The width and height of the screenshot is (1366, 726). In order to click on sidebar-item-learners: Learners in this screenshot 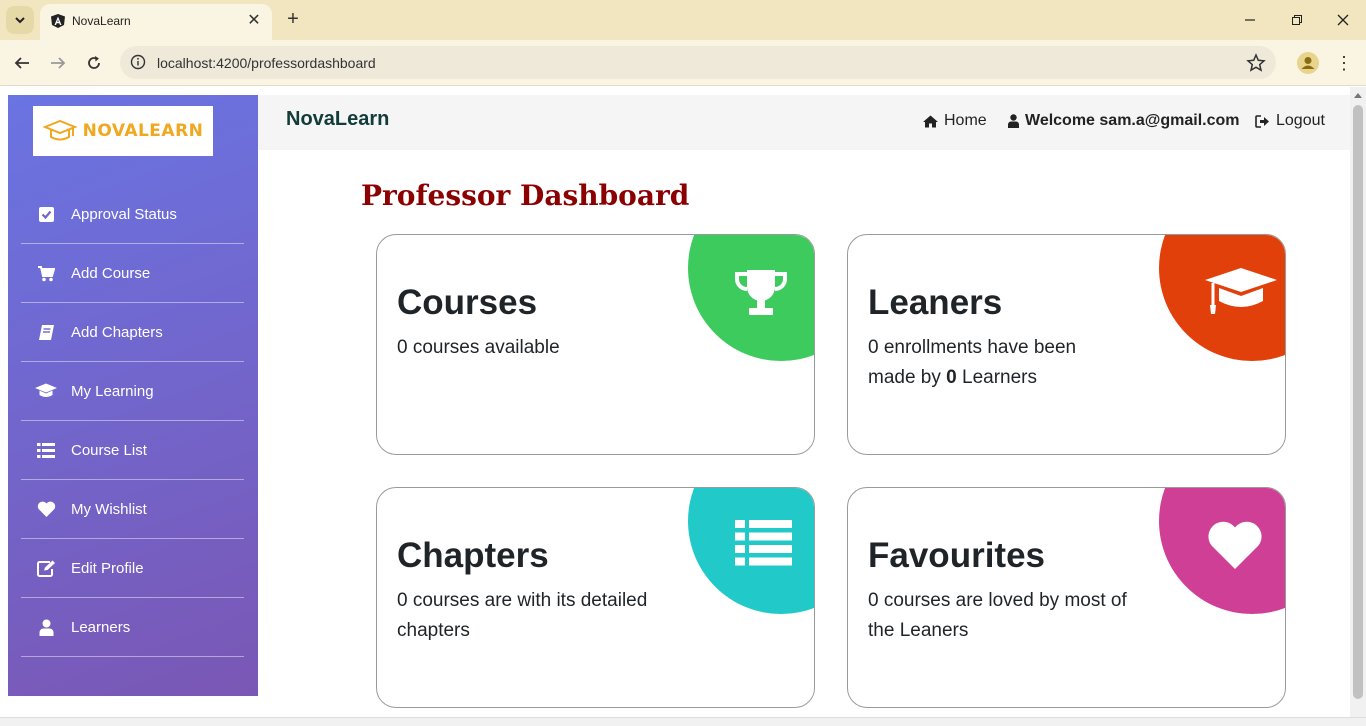, I will do `click(132, 627)`.